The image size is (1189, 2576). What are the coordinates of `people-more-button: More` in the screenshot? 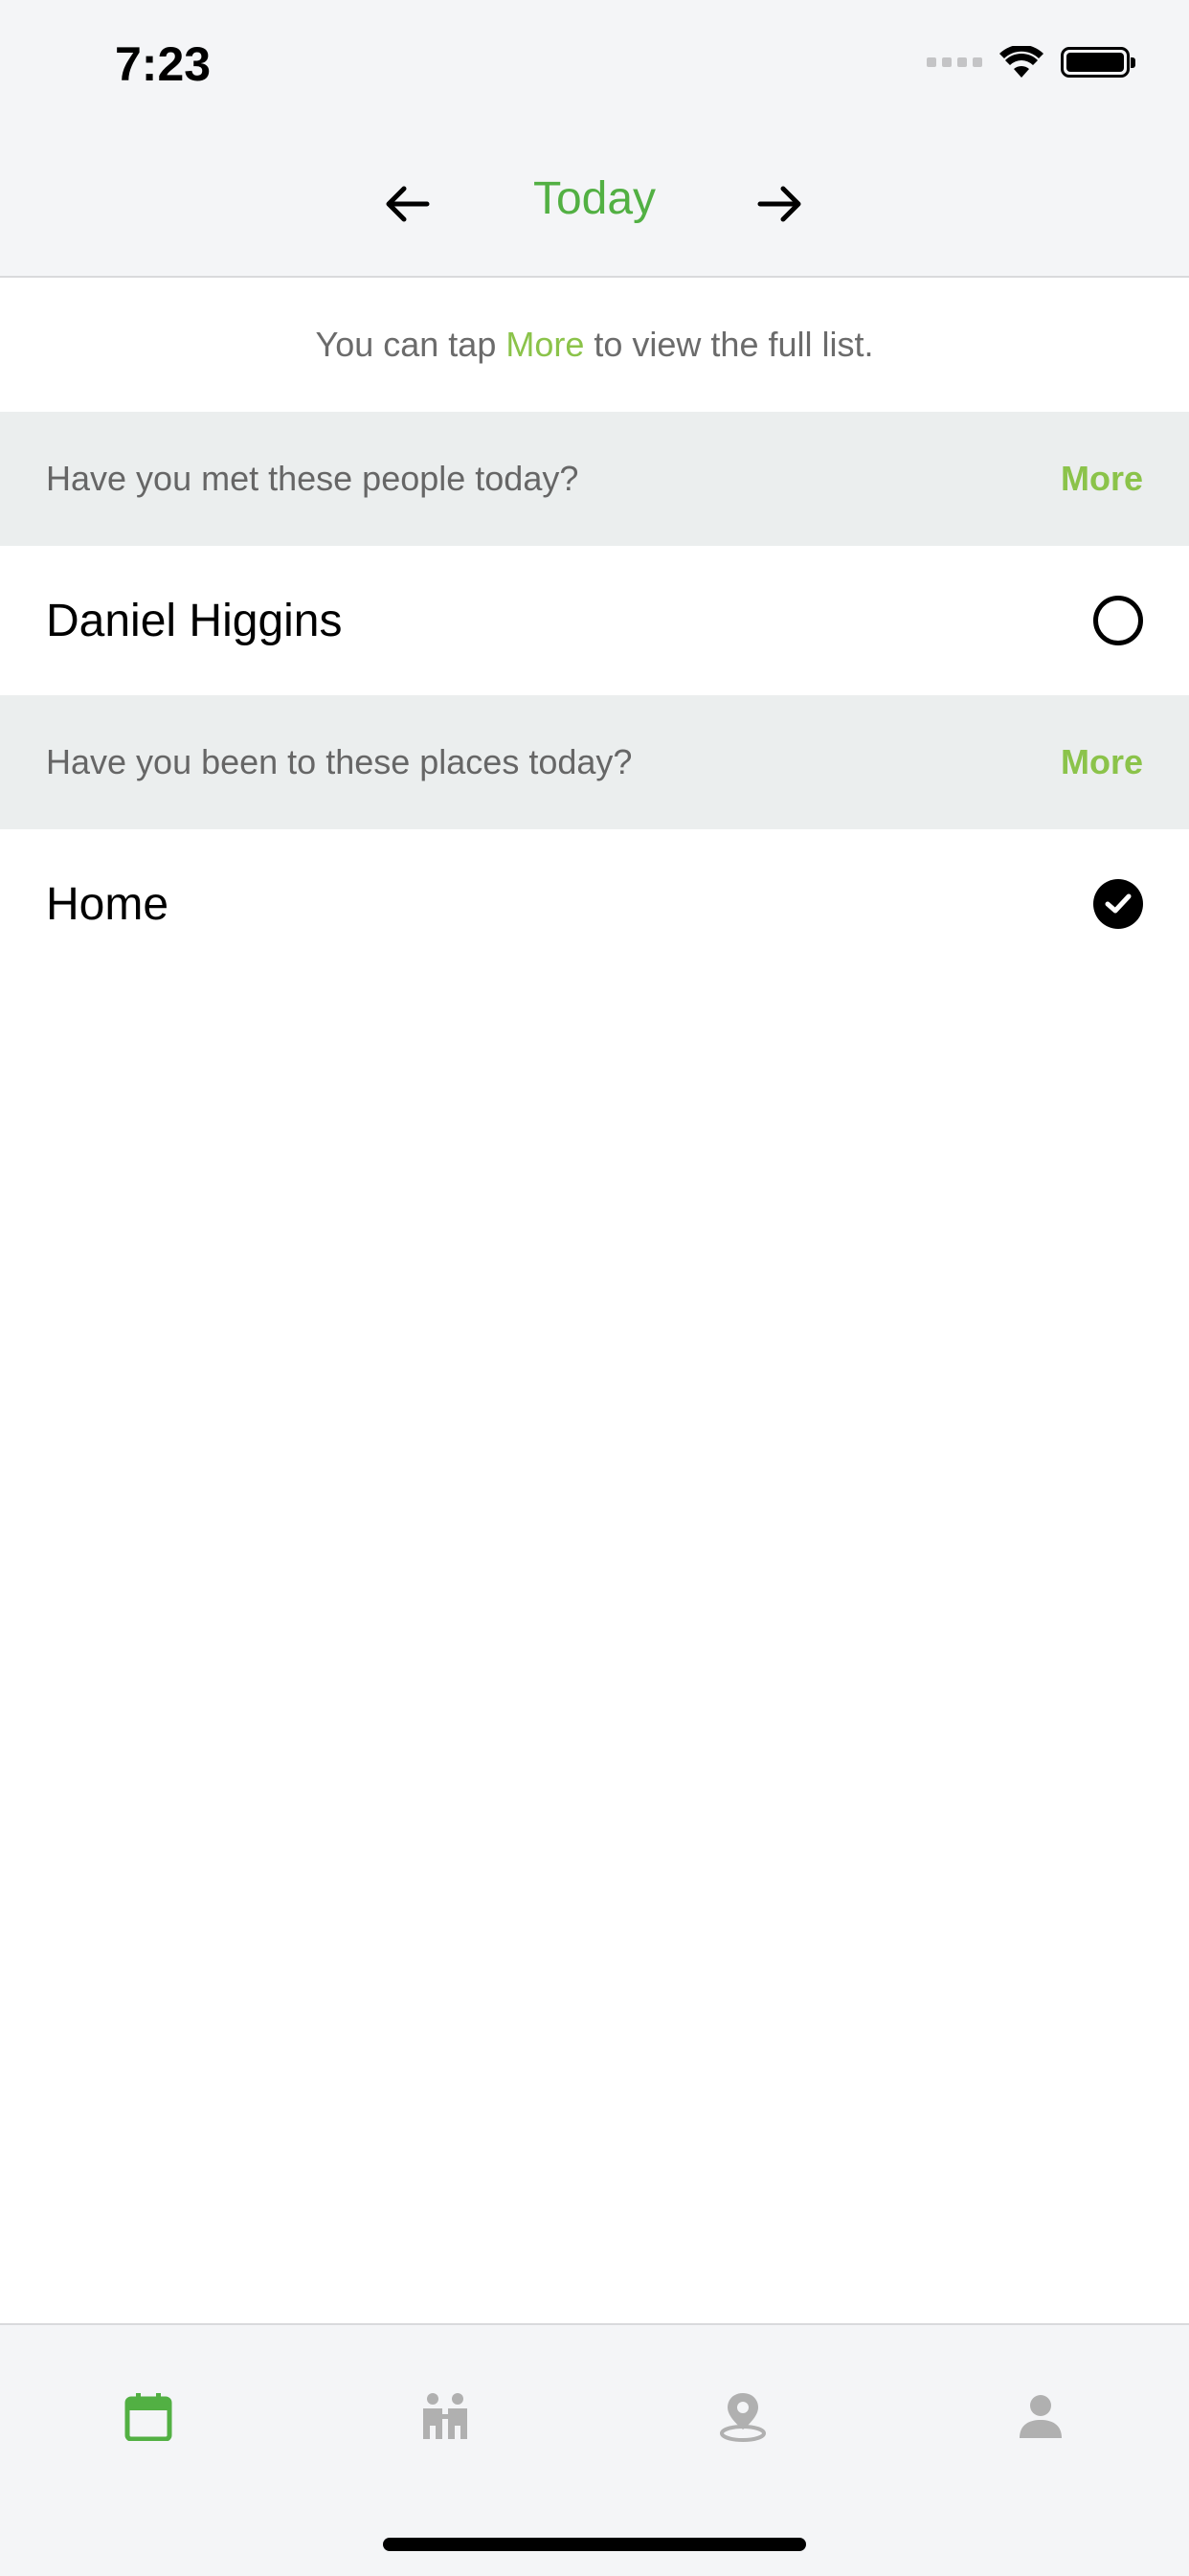 It's located at (1102, 479).